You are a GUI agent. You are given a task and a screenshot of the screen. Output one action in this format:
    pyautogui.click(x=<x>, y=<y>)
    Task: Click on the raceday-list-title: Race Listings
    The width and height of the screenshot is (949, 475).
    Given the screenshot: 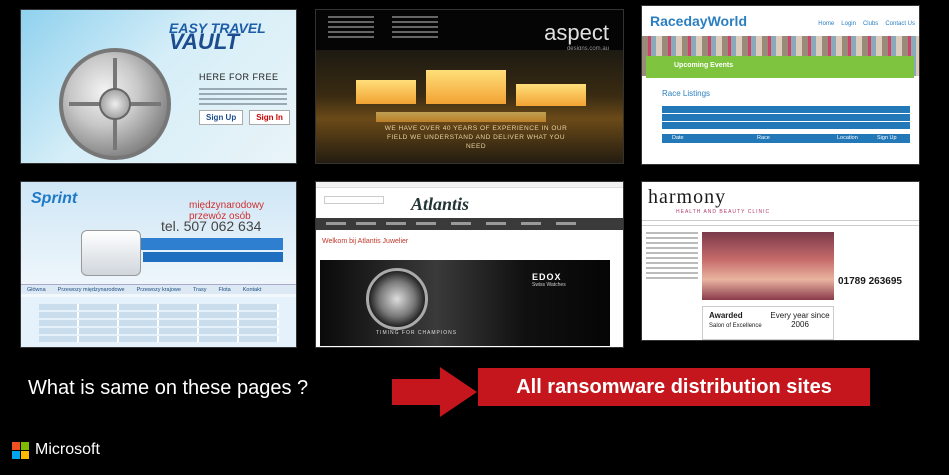 What is the action you would take?
    pyautogui.click(x=686, y=93)
    